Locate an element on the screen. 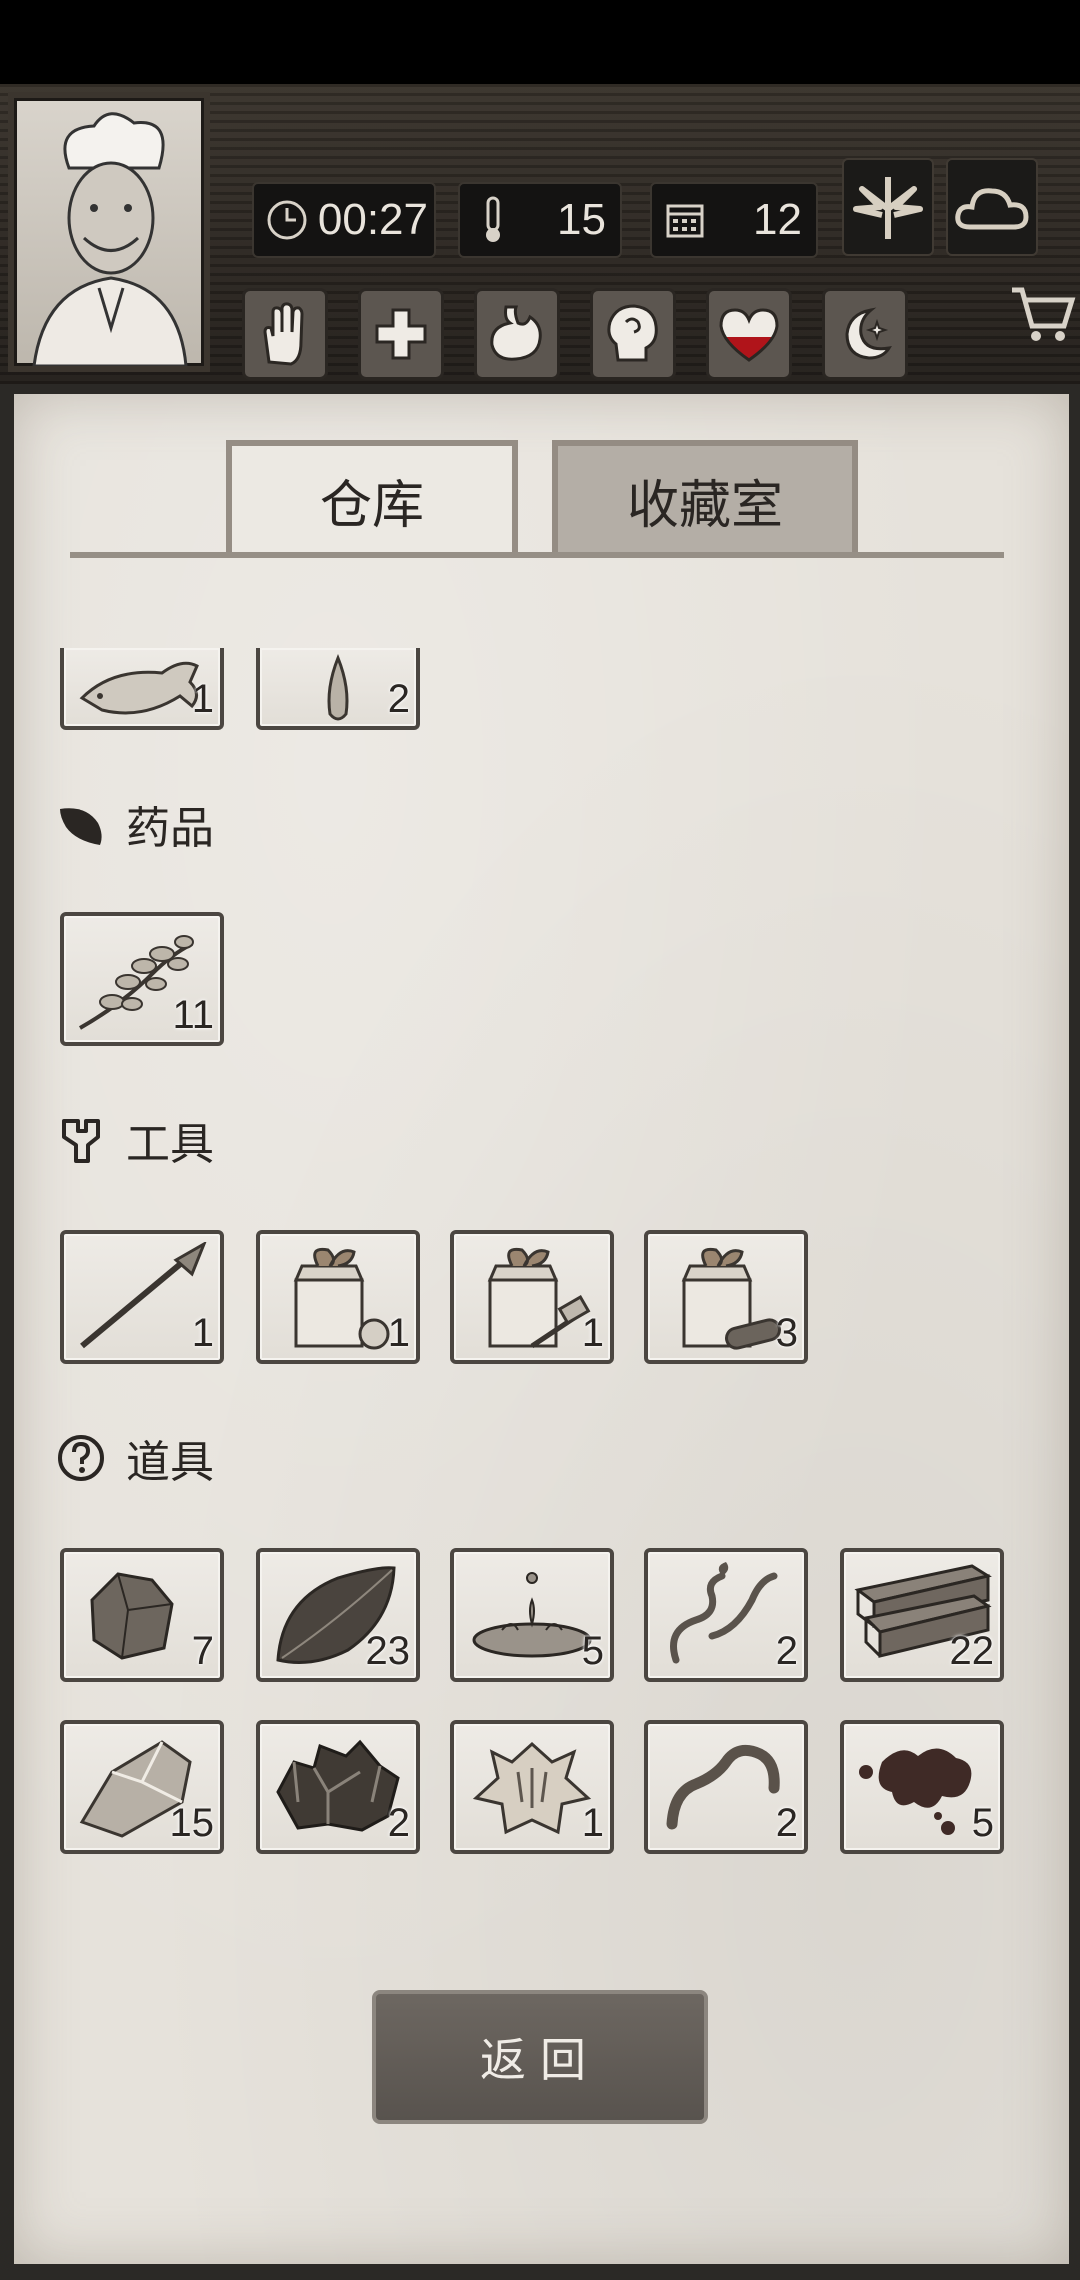 This screenshot has height=2280, width=1080. sleep-status-button is located at coordinates (865, 334).